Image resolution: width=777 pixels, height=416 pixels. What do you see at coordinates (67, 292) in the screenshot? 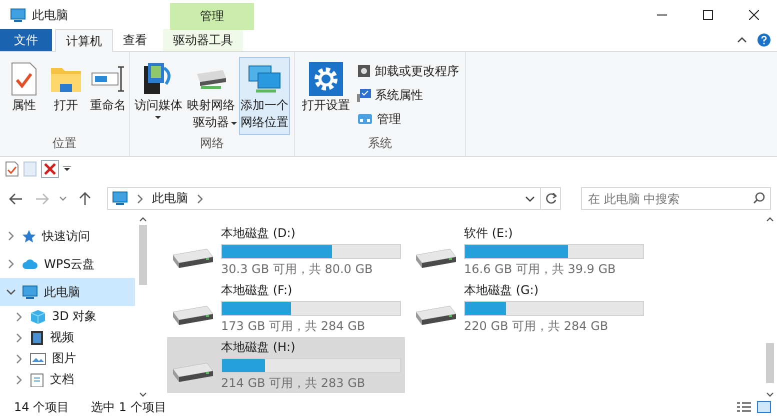
I see `tree-item: 此电脑` at bounding box center [67, 292].